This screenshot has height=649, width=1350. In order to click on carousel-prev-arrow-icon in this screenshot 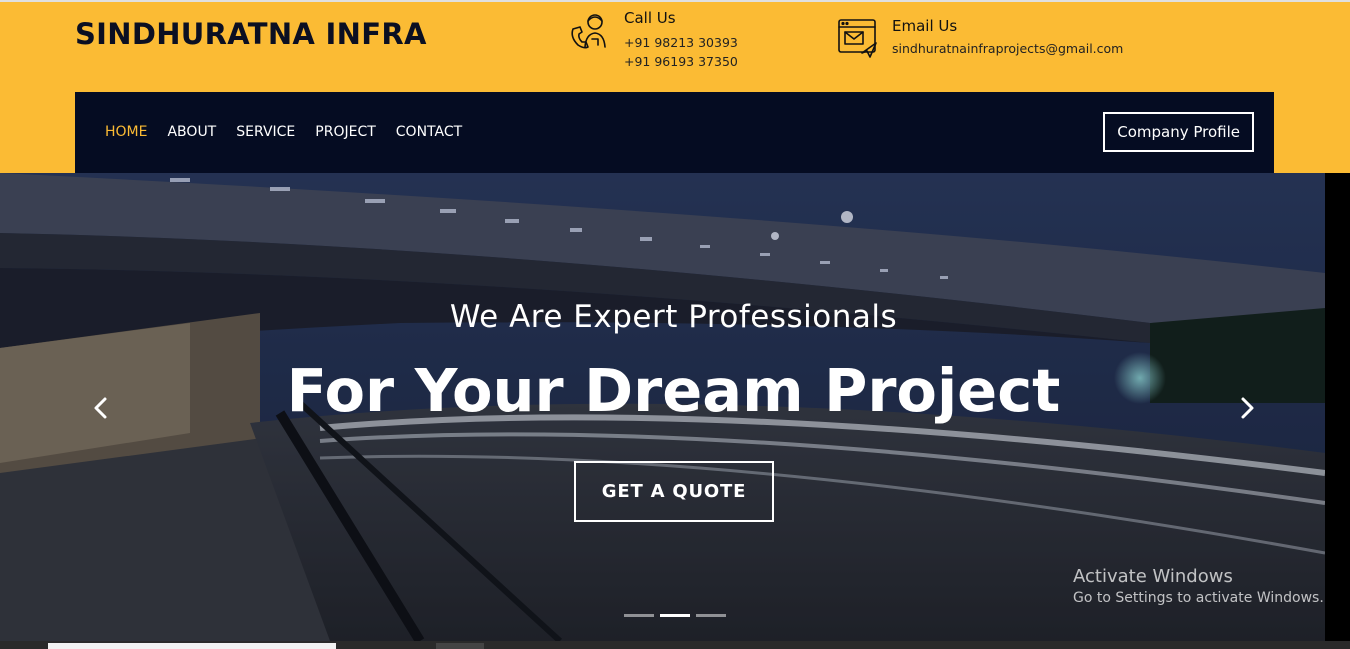, I will do `click(101, 408)`.